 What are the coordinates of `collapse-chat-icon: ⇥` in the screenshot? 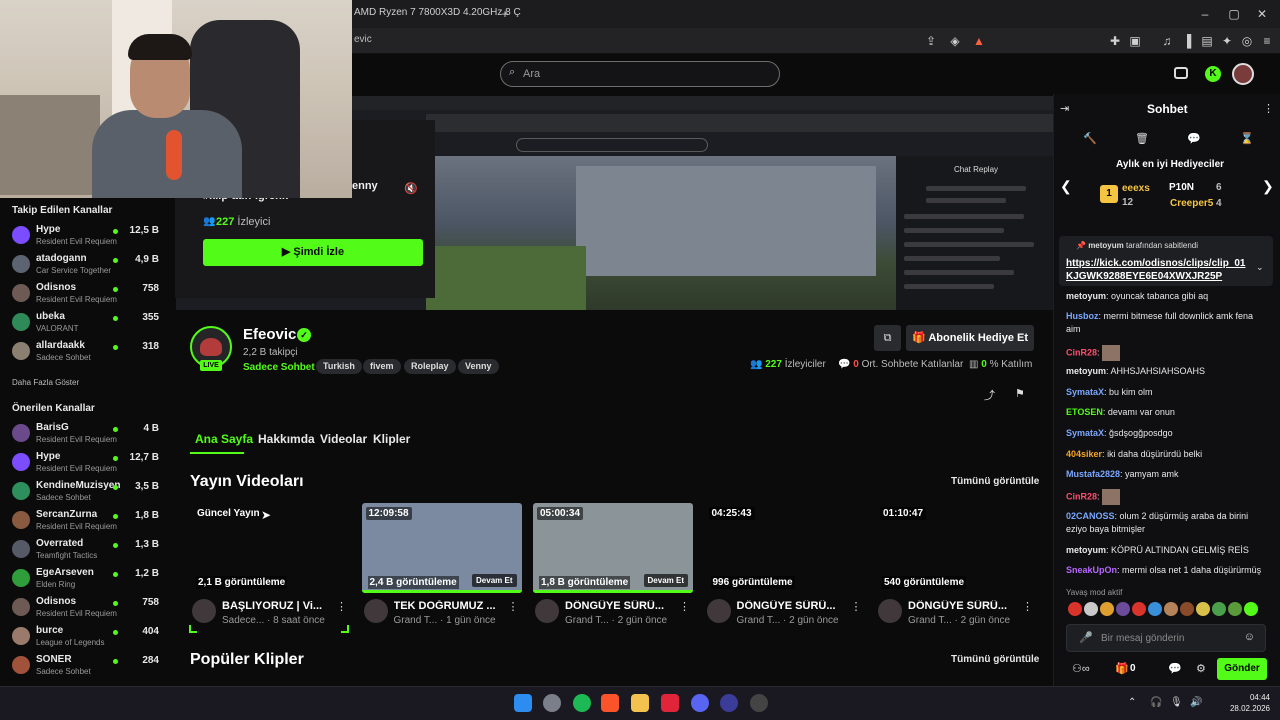 It's located at (1064, 108).